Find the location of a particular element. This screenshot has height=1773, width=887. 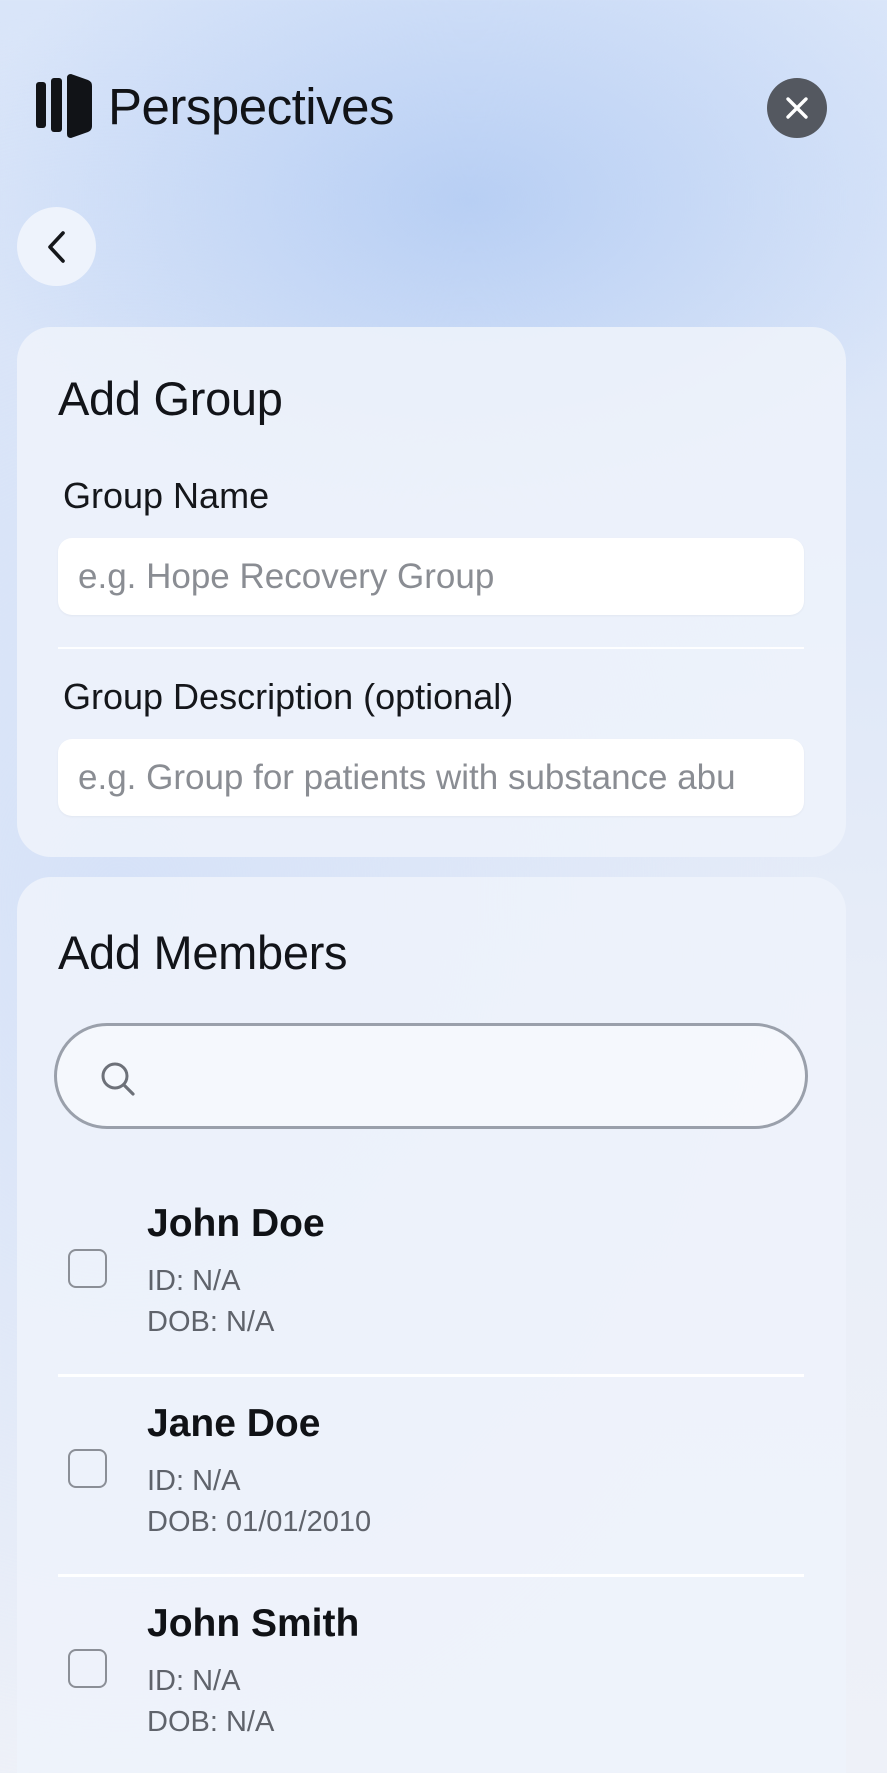

add-members-title: Add Members is located at coordinates (203, 952).